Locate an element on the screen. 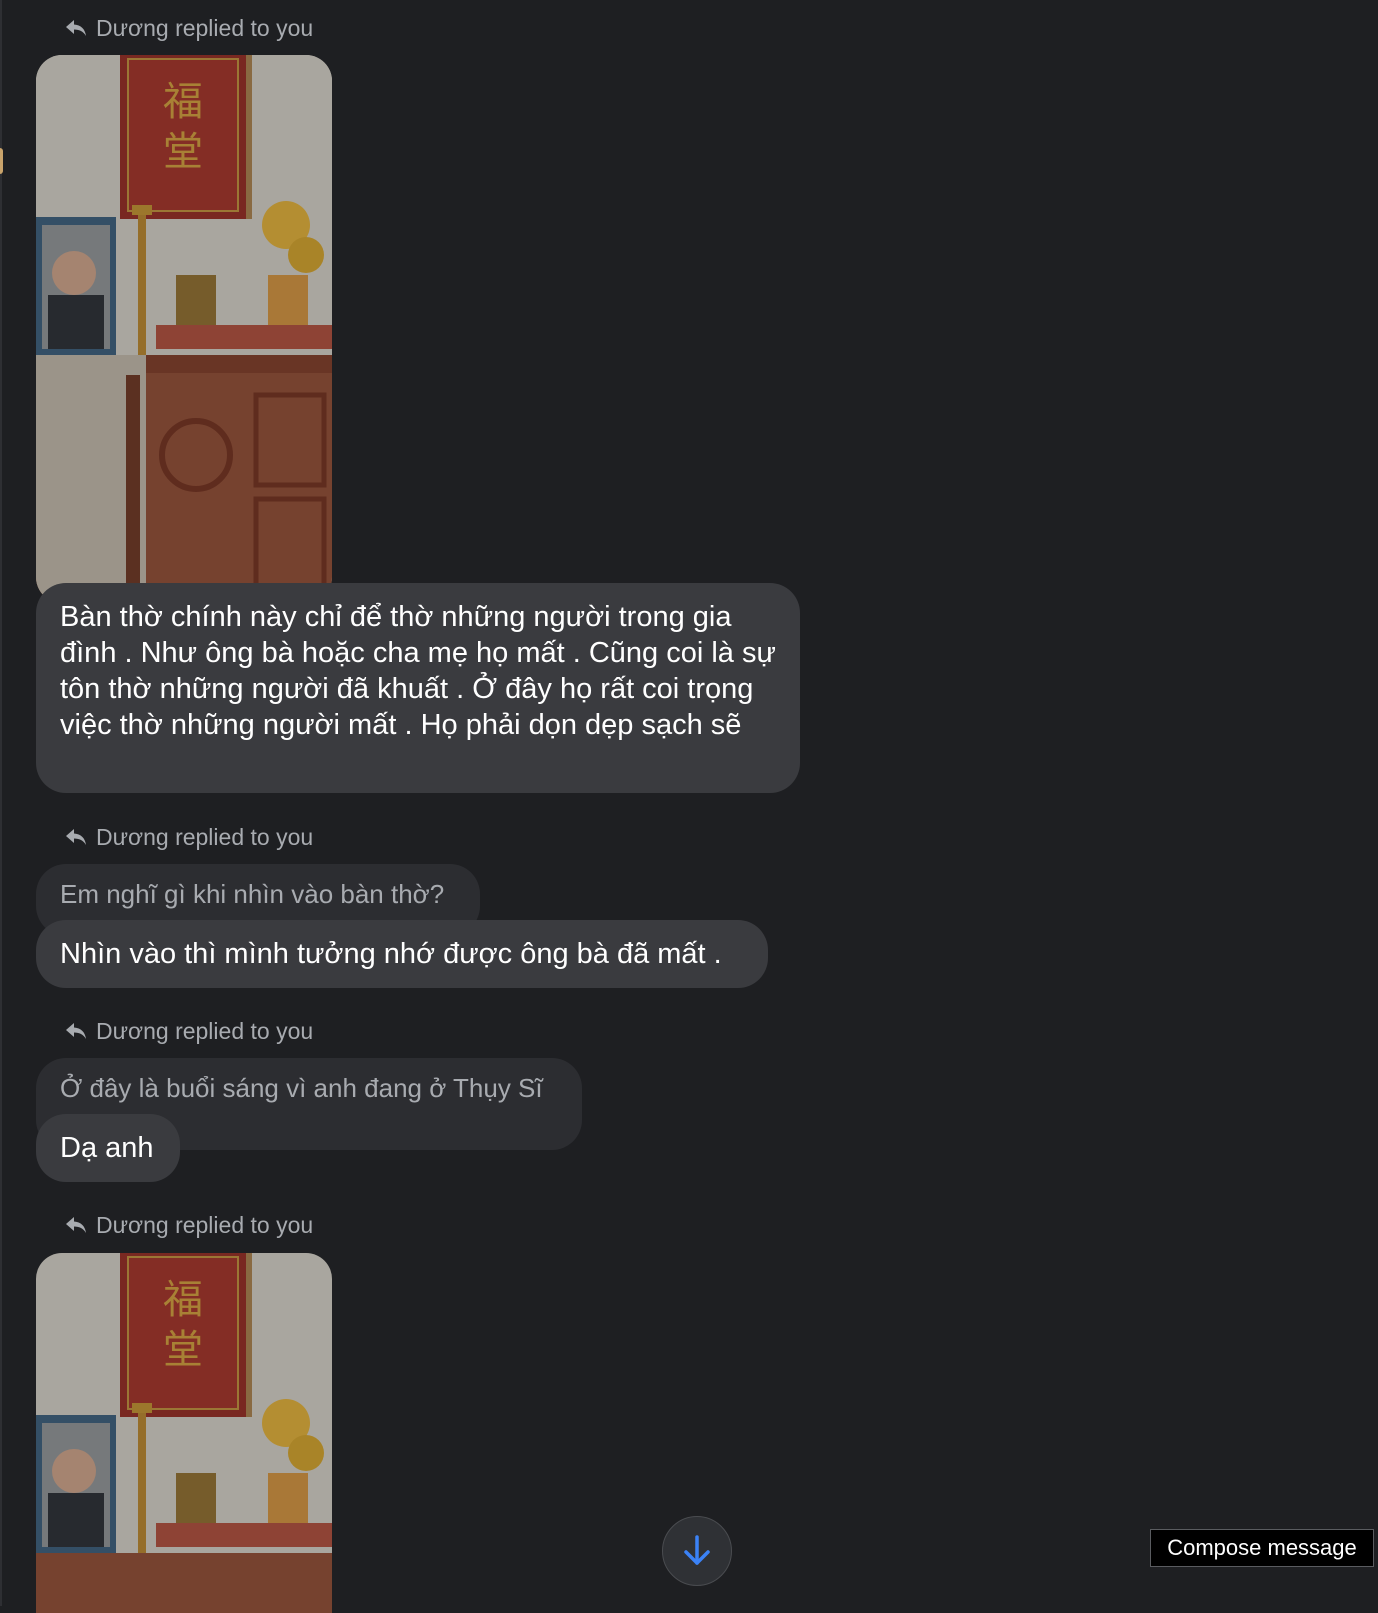 The width and height of the screenshot is (1378, 1613). arrow-down-icon is located at coordinates (697, 1550).